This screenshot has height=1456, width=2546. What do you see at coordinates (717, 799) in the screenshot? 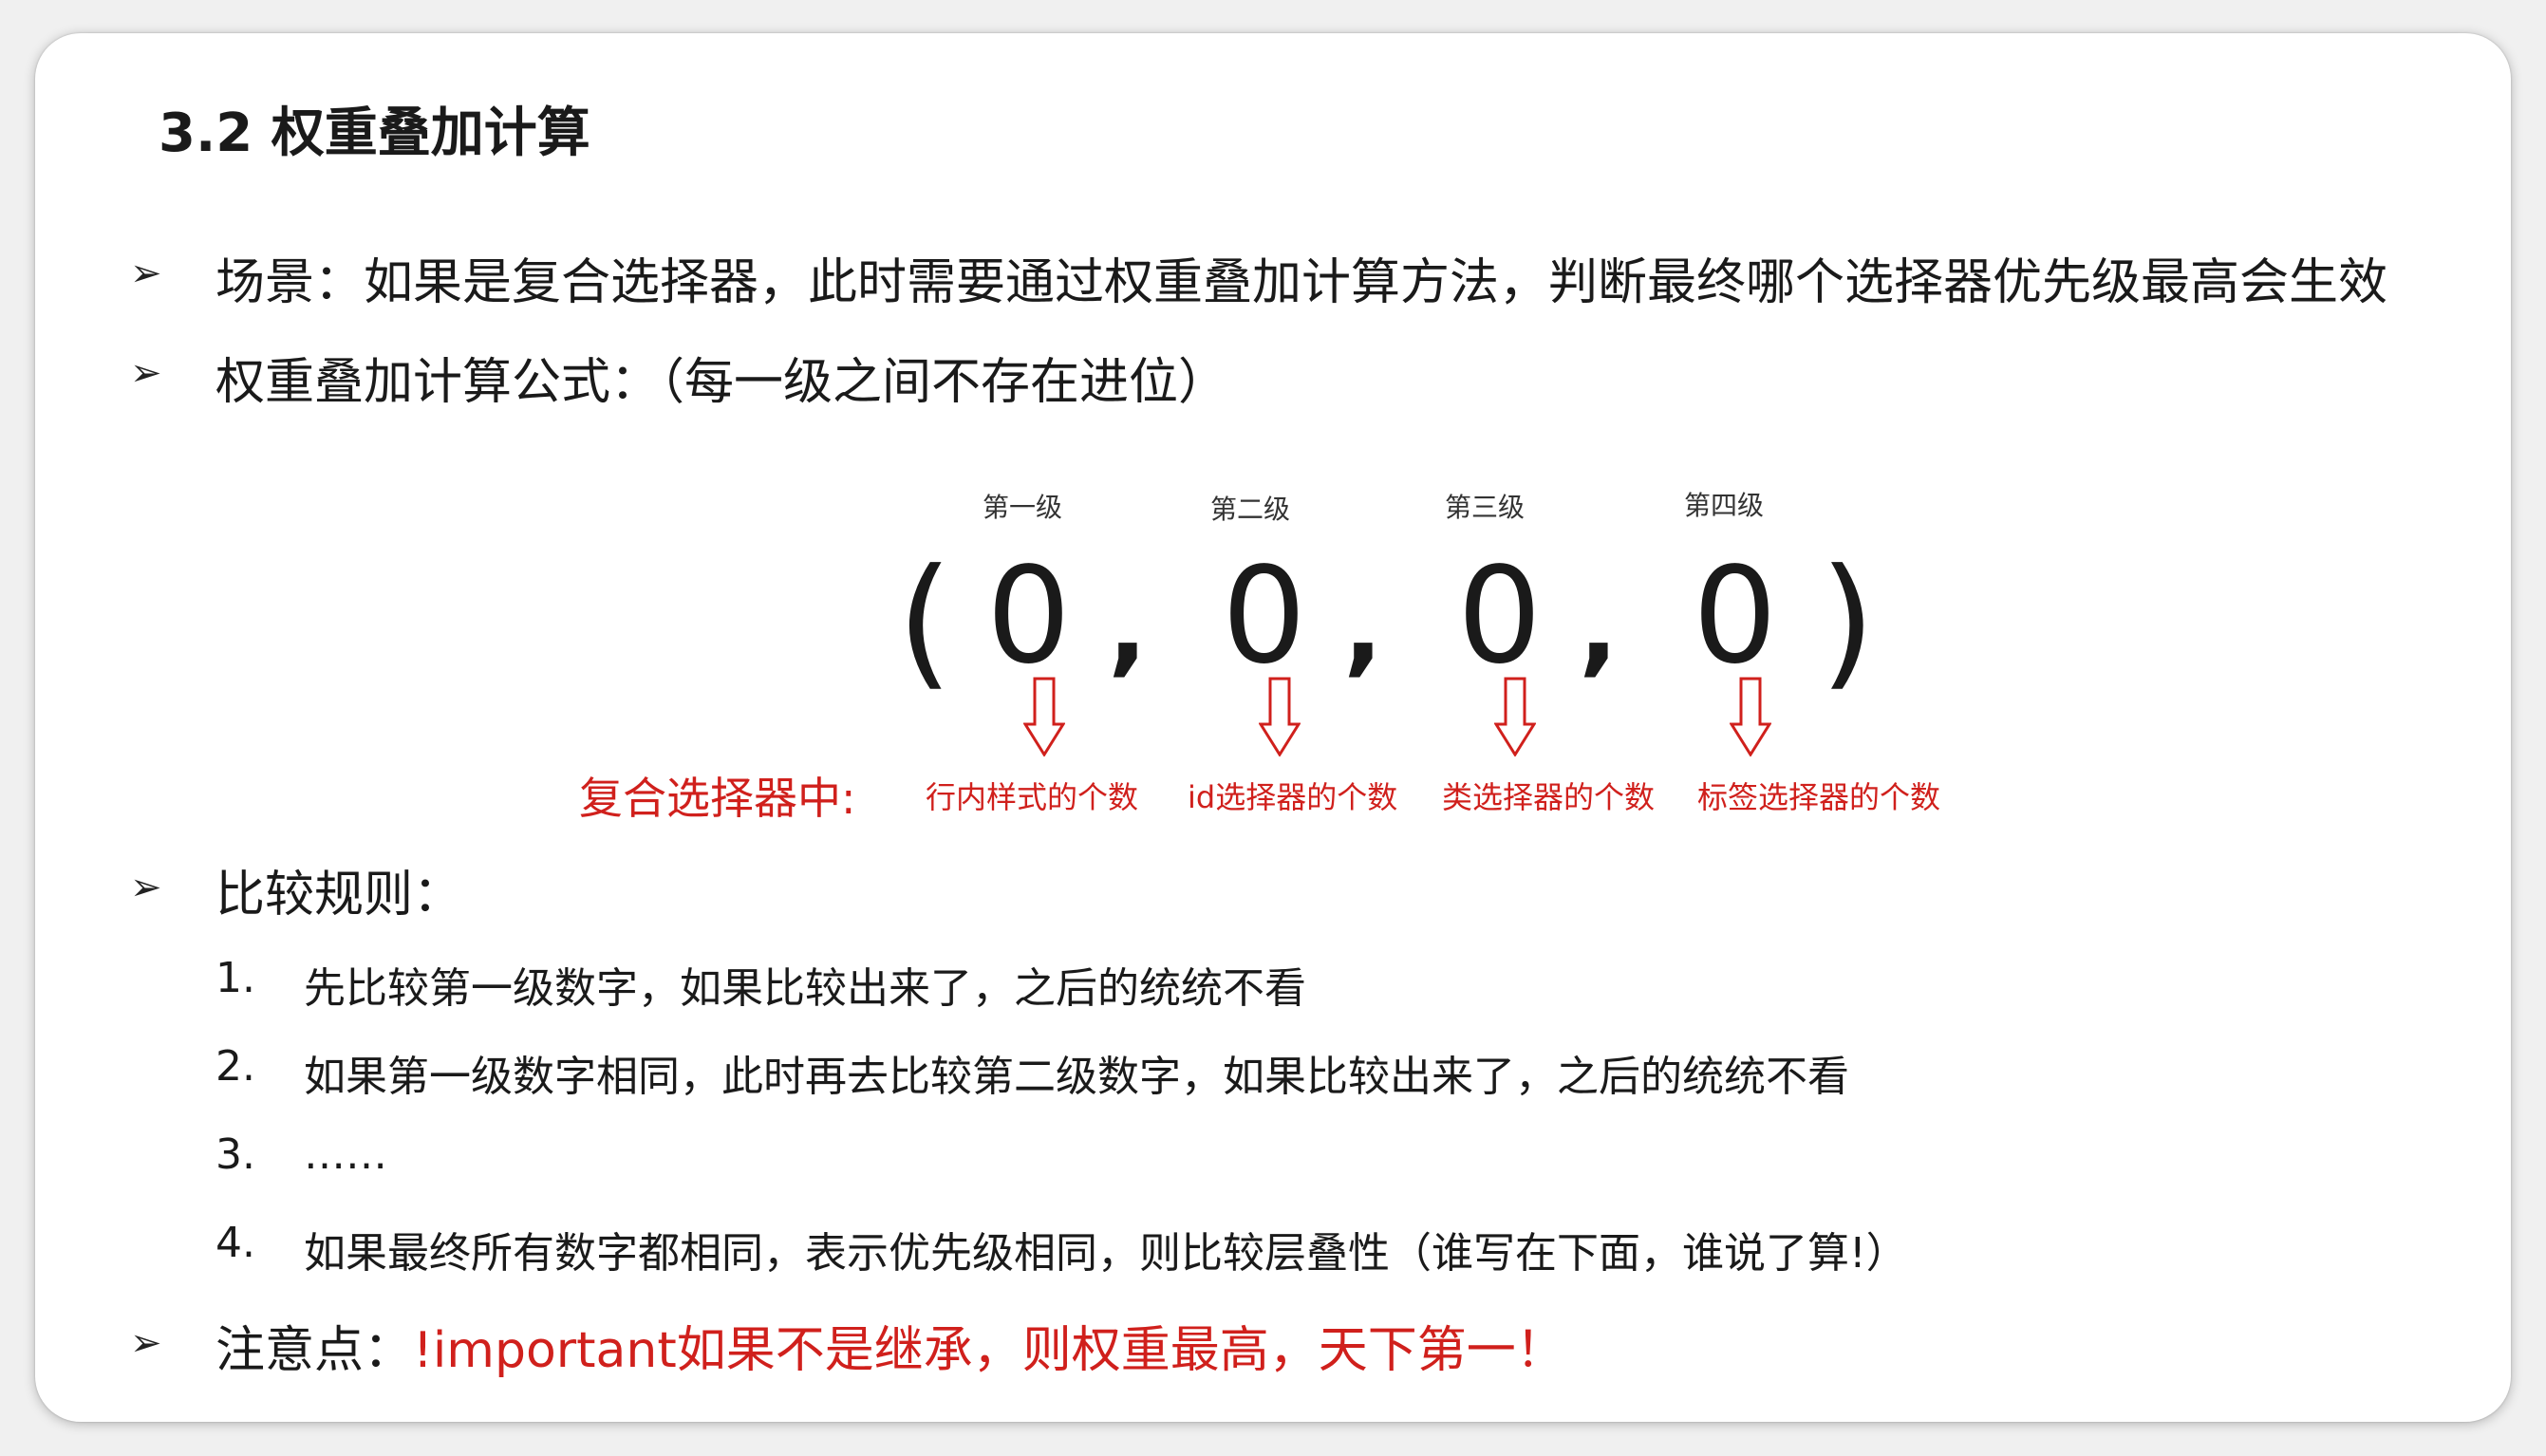
I see `compound-selector-label: 复合选择器中:` at bounding box center [717, 799].